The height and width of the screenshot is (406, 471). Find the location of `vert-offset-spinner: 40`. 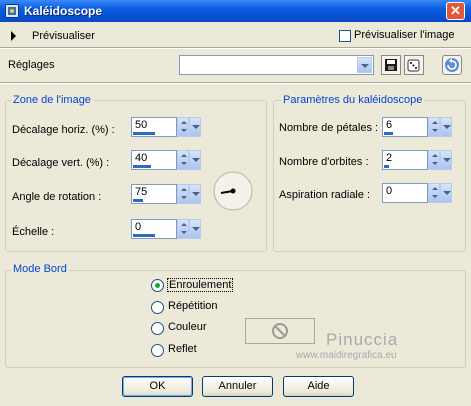

vert-offset-spinner: 40 is located at coordinates (166, 160).